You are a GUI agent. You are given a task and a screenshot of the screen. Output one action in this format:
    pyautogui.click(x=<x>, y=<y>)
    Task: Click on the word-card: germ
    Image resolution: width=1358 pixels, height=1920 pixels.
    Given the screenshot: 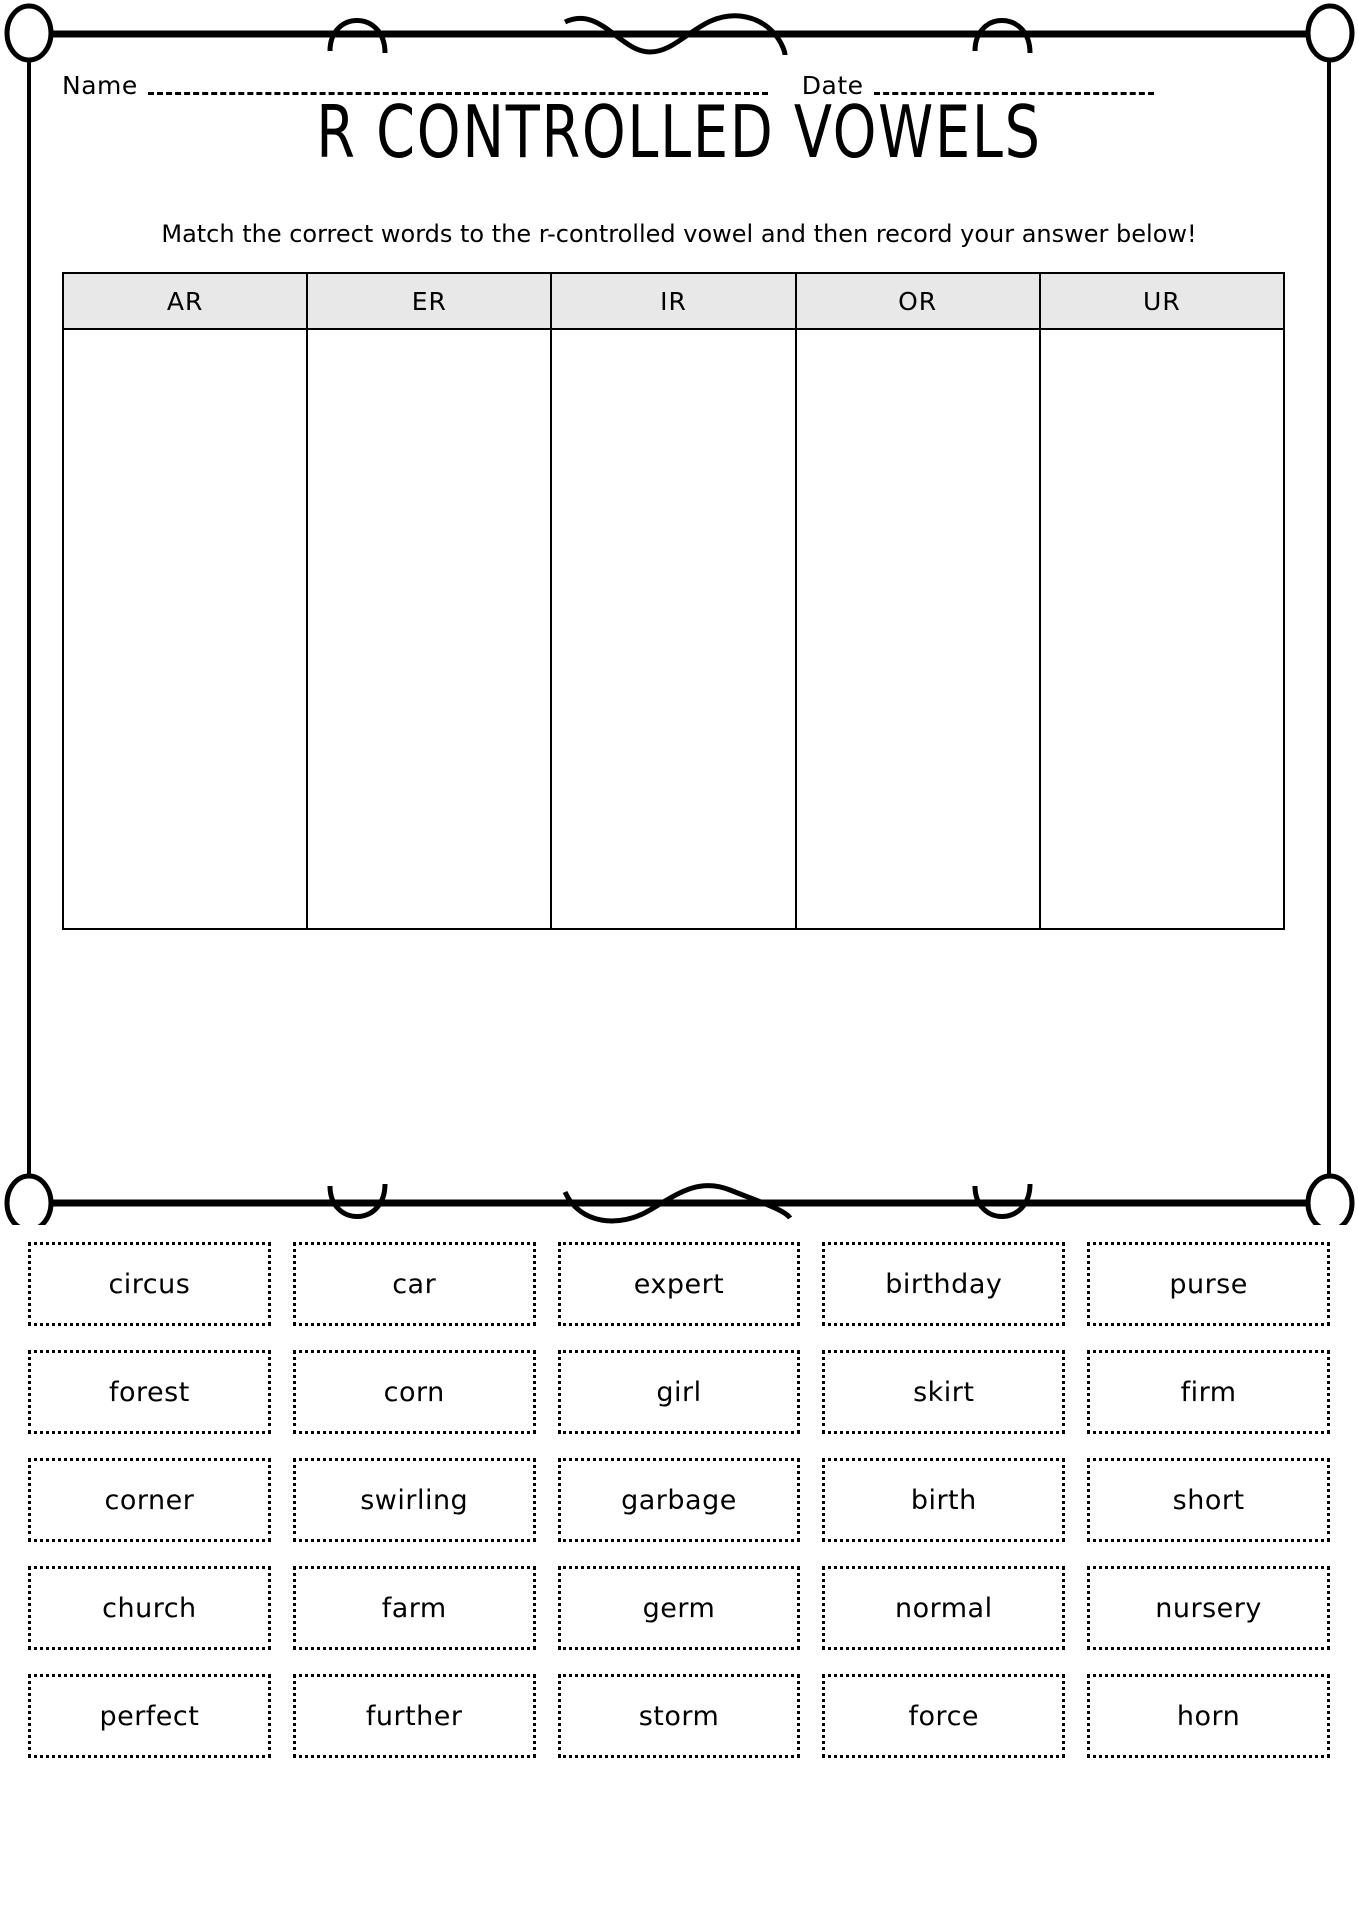 What is the action you would take?
    pyautogui.click(x=679, y=1608)
    